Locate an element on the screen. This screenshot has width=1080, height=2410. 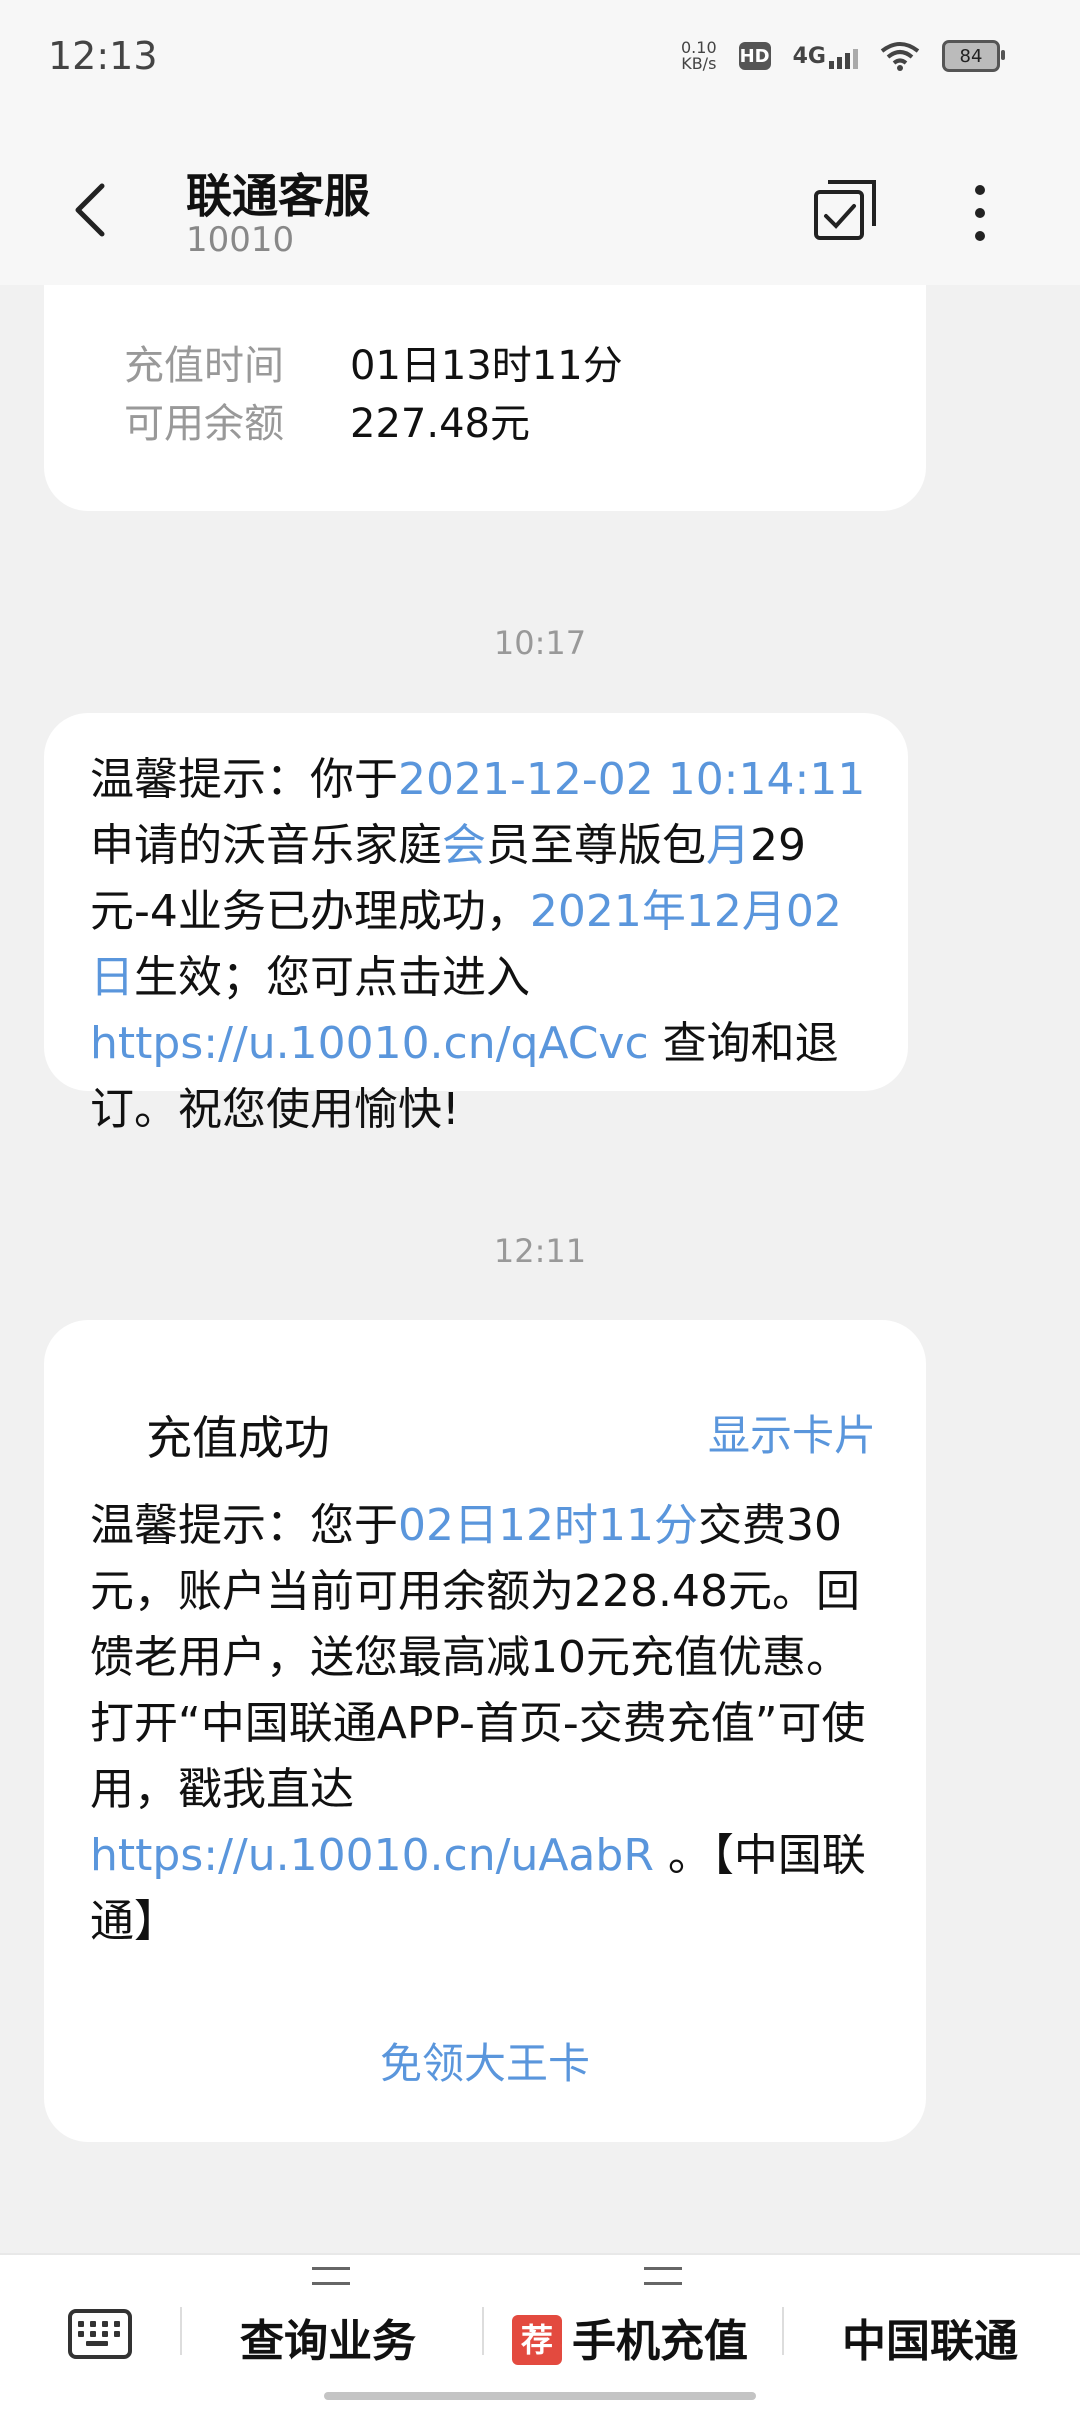
time-link: 02日12时11分 is located at coordinates (548, 1525).